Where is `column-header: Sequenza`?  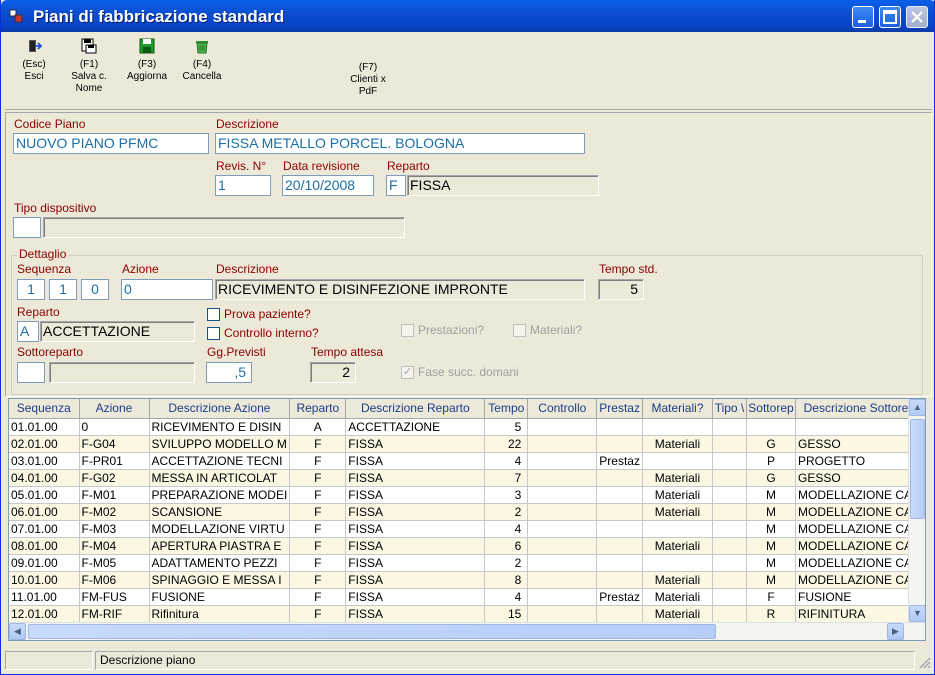 column-header: Sequenza is located at coordinates (44, 409).